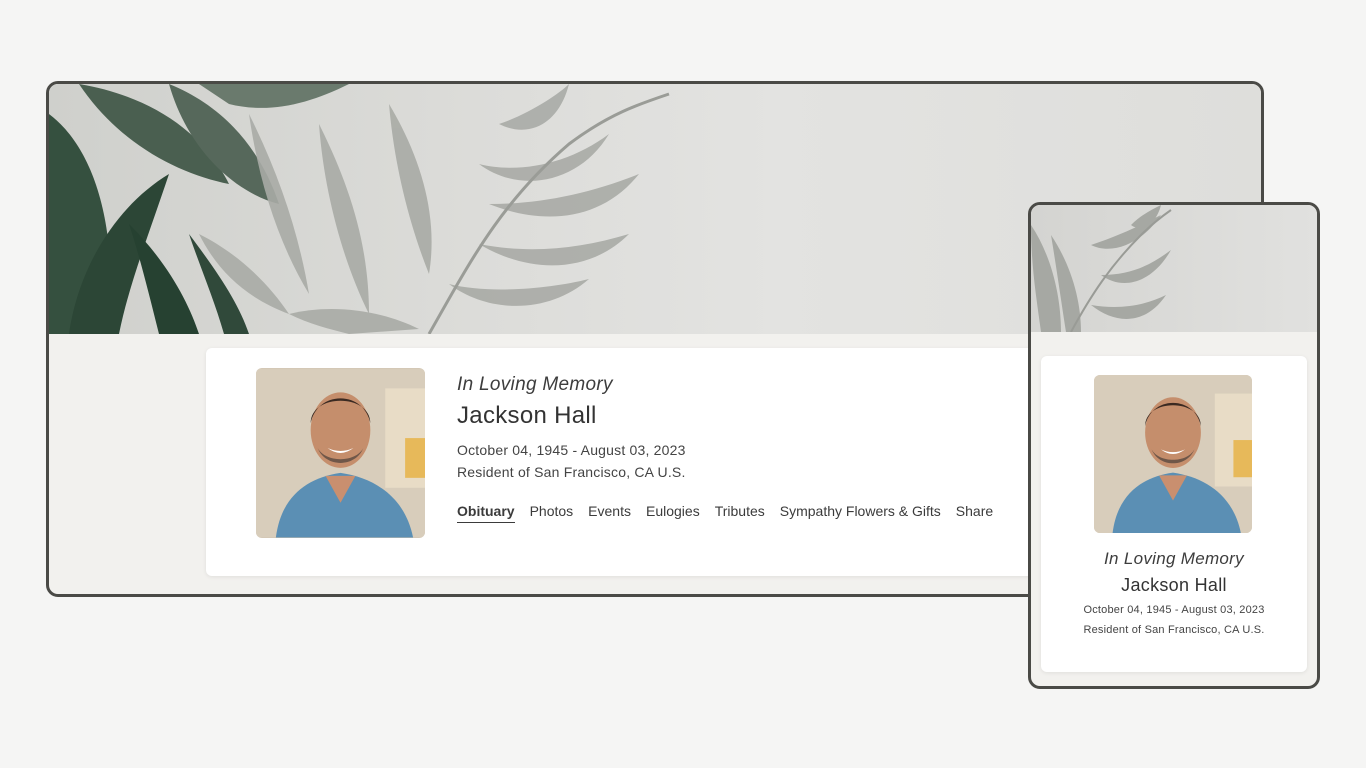 The width and height of the screenshot is (1366, 768). What do you see at coordinates (571, 472) in the screenshot?
I see `residence: Resident of San Francisco, CA U.S.` at bounding box center [571, 472].